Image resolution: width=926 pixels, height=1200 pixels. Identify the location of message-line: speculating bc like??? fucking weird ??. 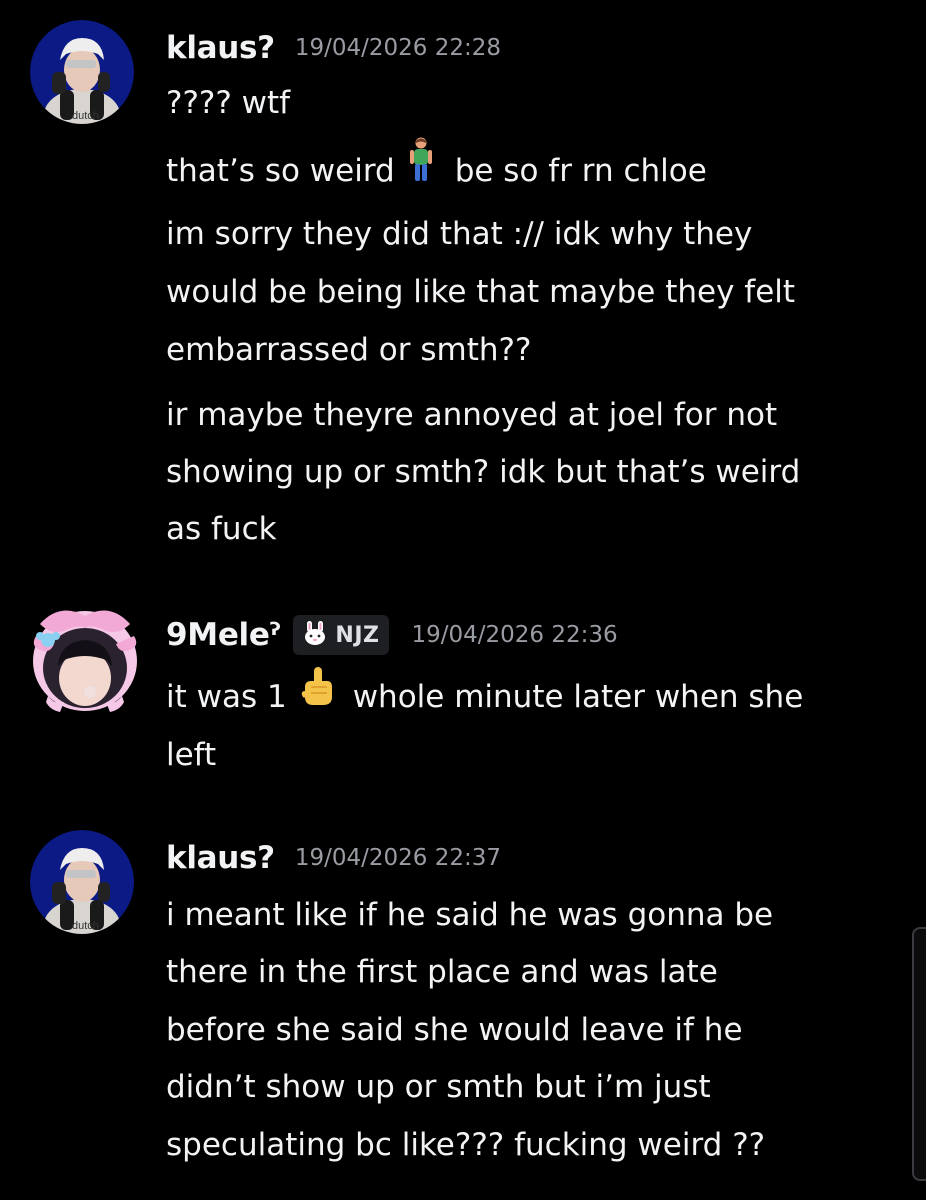
(466, 1145).